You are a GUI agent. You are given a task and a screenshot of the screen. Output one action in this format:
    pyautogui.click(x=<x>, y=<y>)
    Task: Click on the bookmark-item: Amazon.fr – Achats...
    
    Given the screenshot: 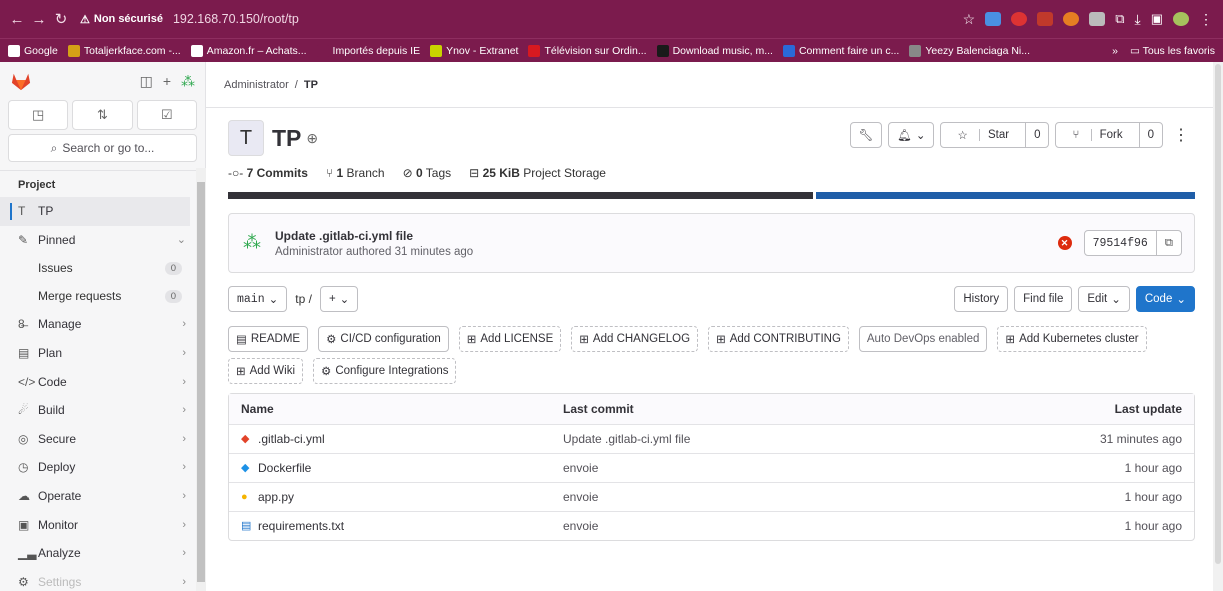 What is the action you would take?
    pyautogui.click(x=248, y=50)
    